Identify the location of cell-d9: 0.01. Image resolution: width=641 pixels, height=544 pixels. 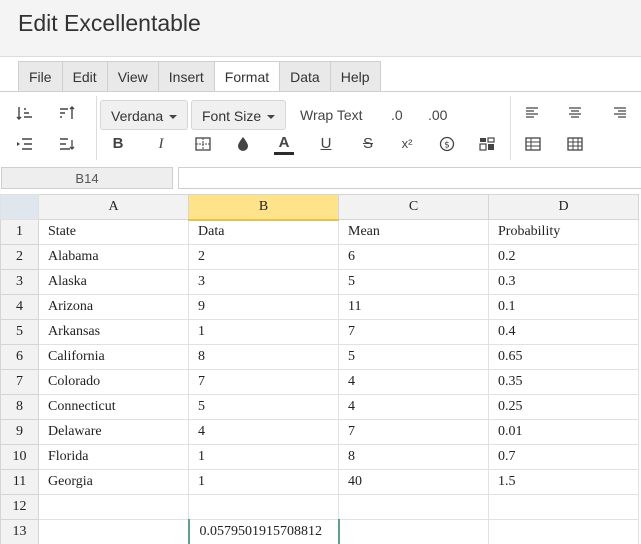
(563, 432).